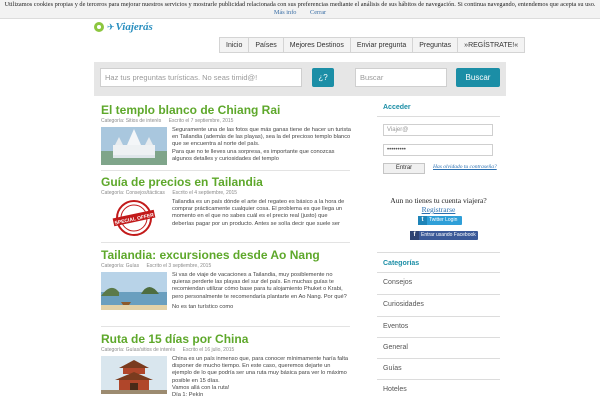 The width and height of the screenshot is (600, 400). Describe the element at coordinates (226, 255) in the screenshot. I see `article-title: Tailandia: excursiones desde Ao Nang` at that location.